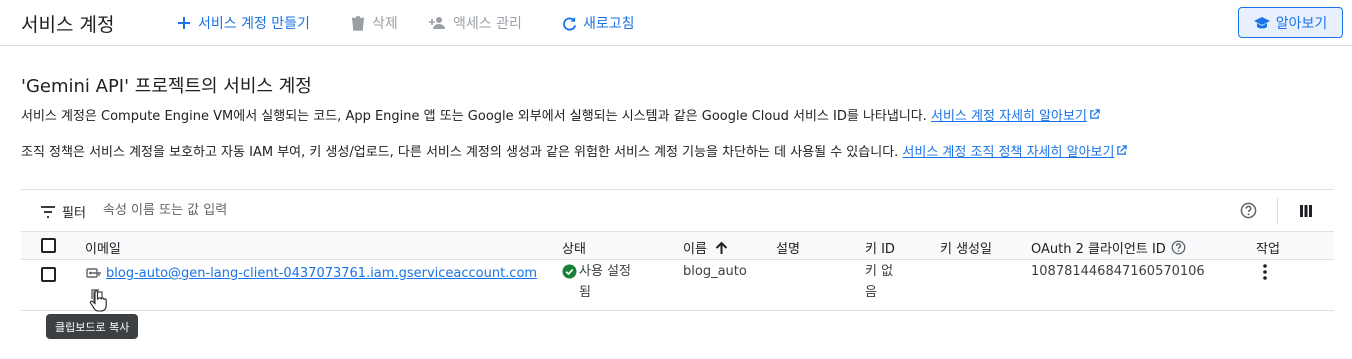 This screenshot has height=359, width=1352. I want to click on manage-access-label: 액세스 관리, so click(487, 24).